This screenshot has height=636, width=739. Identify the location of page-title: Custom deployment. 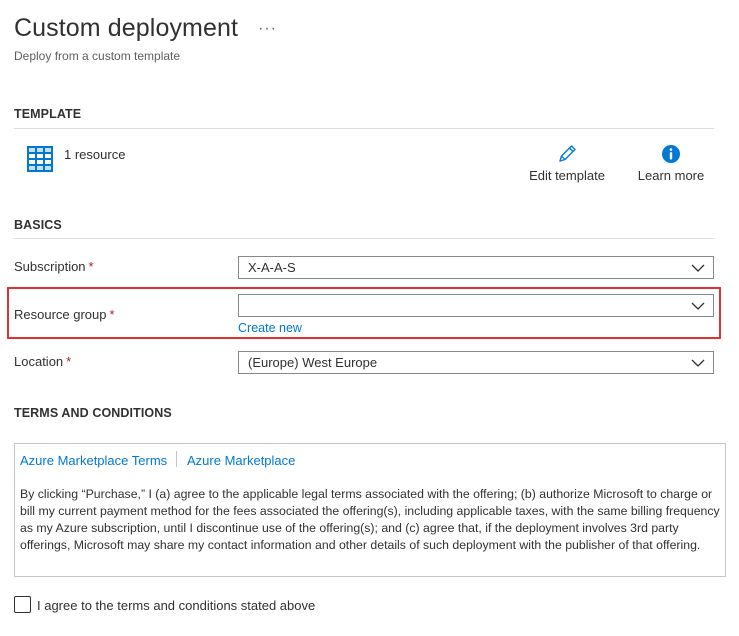
(126, 28).